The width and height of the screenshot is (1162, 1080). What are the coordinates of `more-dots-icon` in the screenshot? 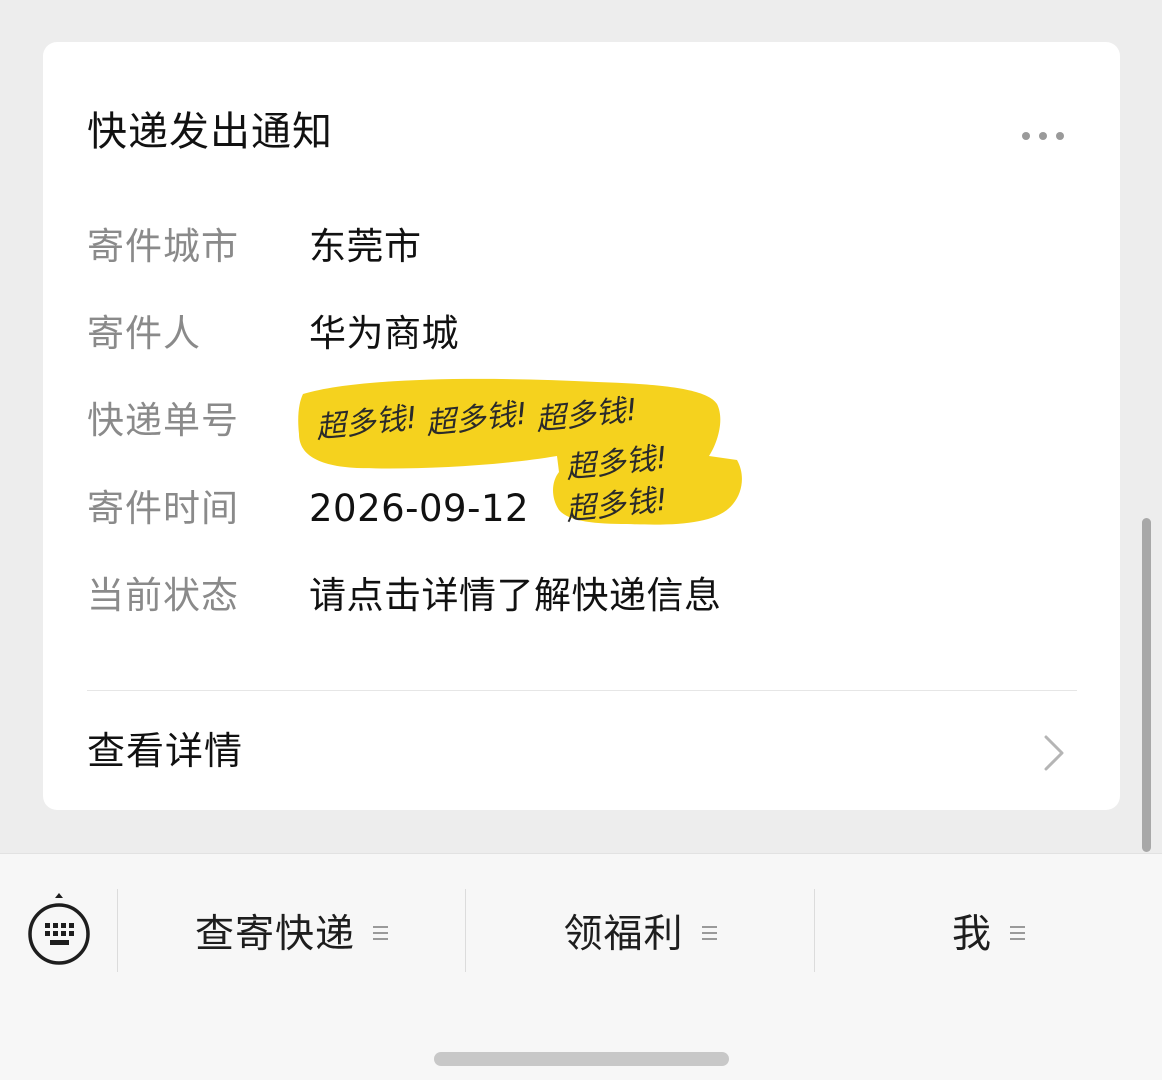 It's located at (1043, 136).